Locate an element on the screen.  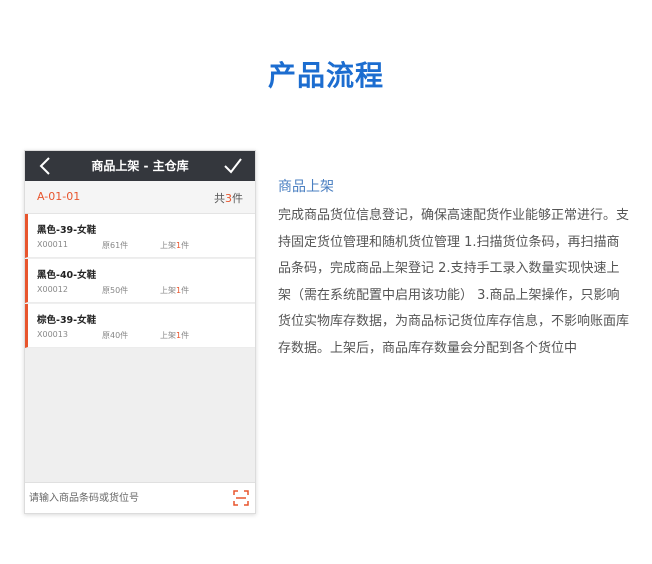
total-prefix: 共 is located at coordinates (219, 198).